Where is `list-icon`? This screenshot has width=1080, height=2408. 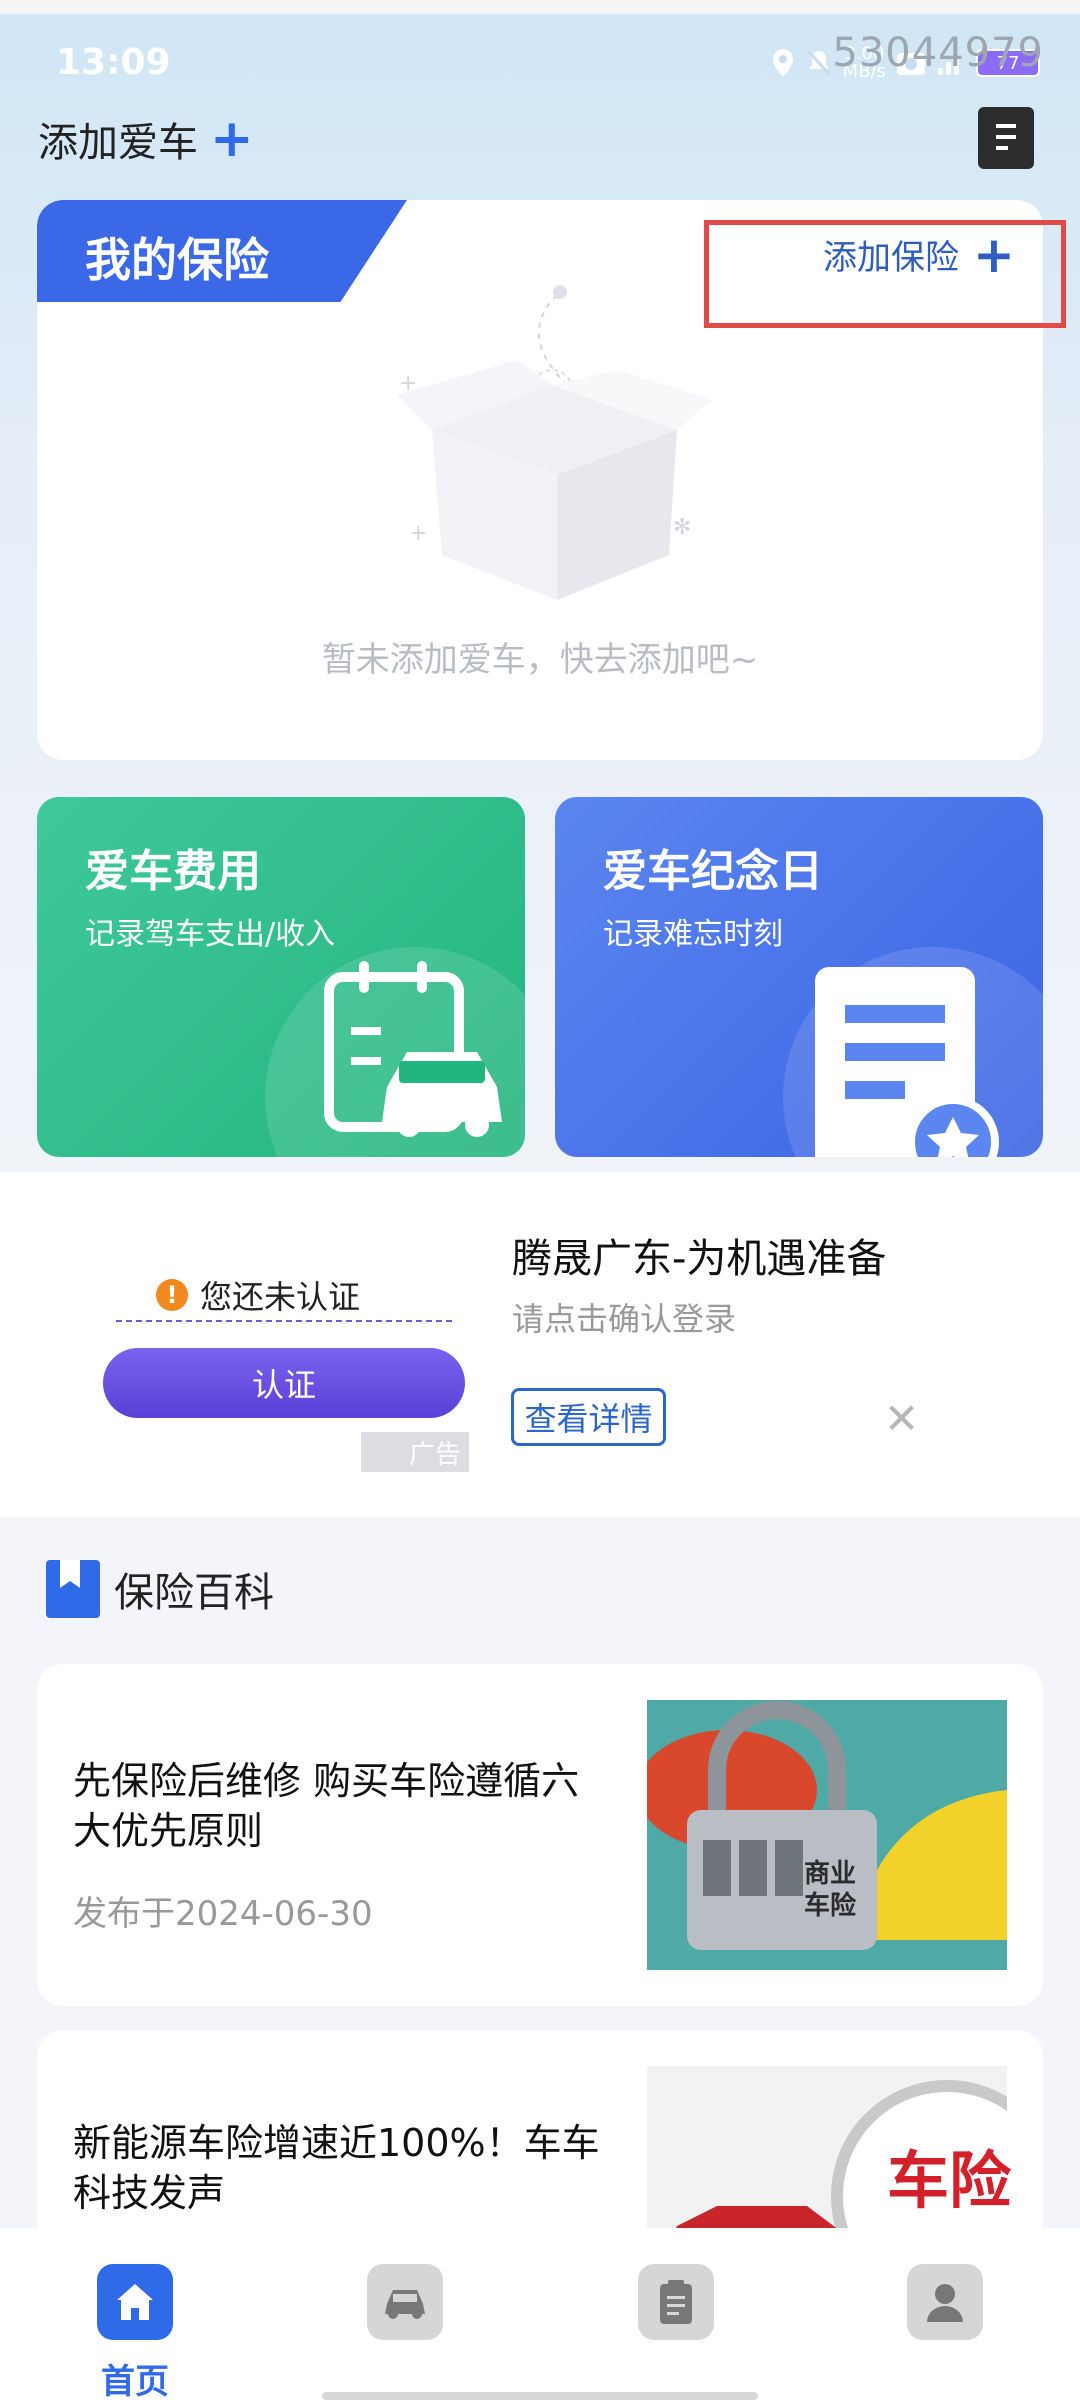 list-icon is located at coordinates (1006, 137).